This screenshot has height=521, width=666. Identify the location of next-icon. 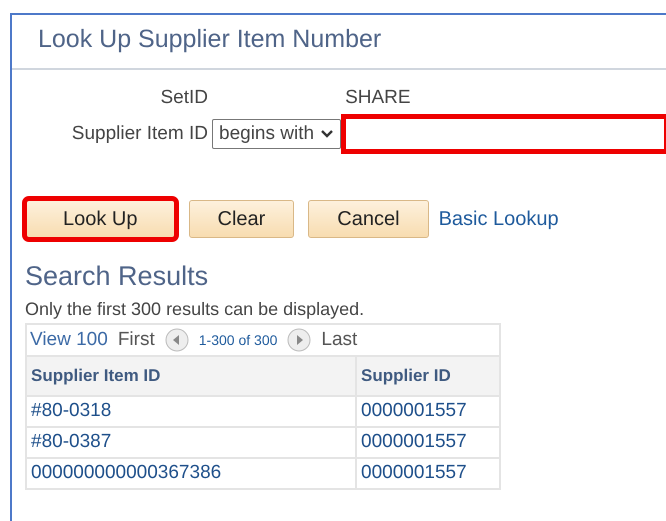
(299, 340).